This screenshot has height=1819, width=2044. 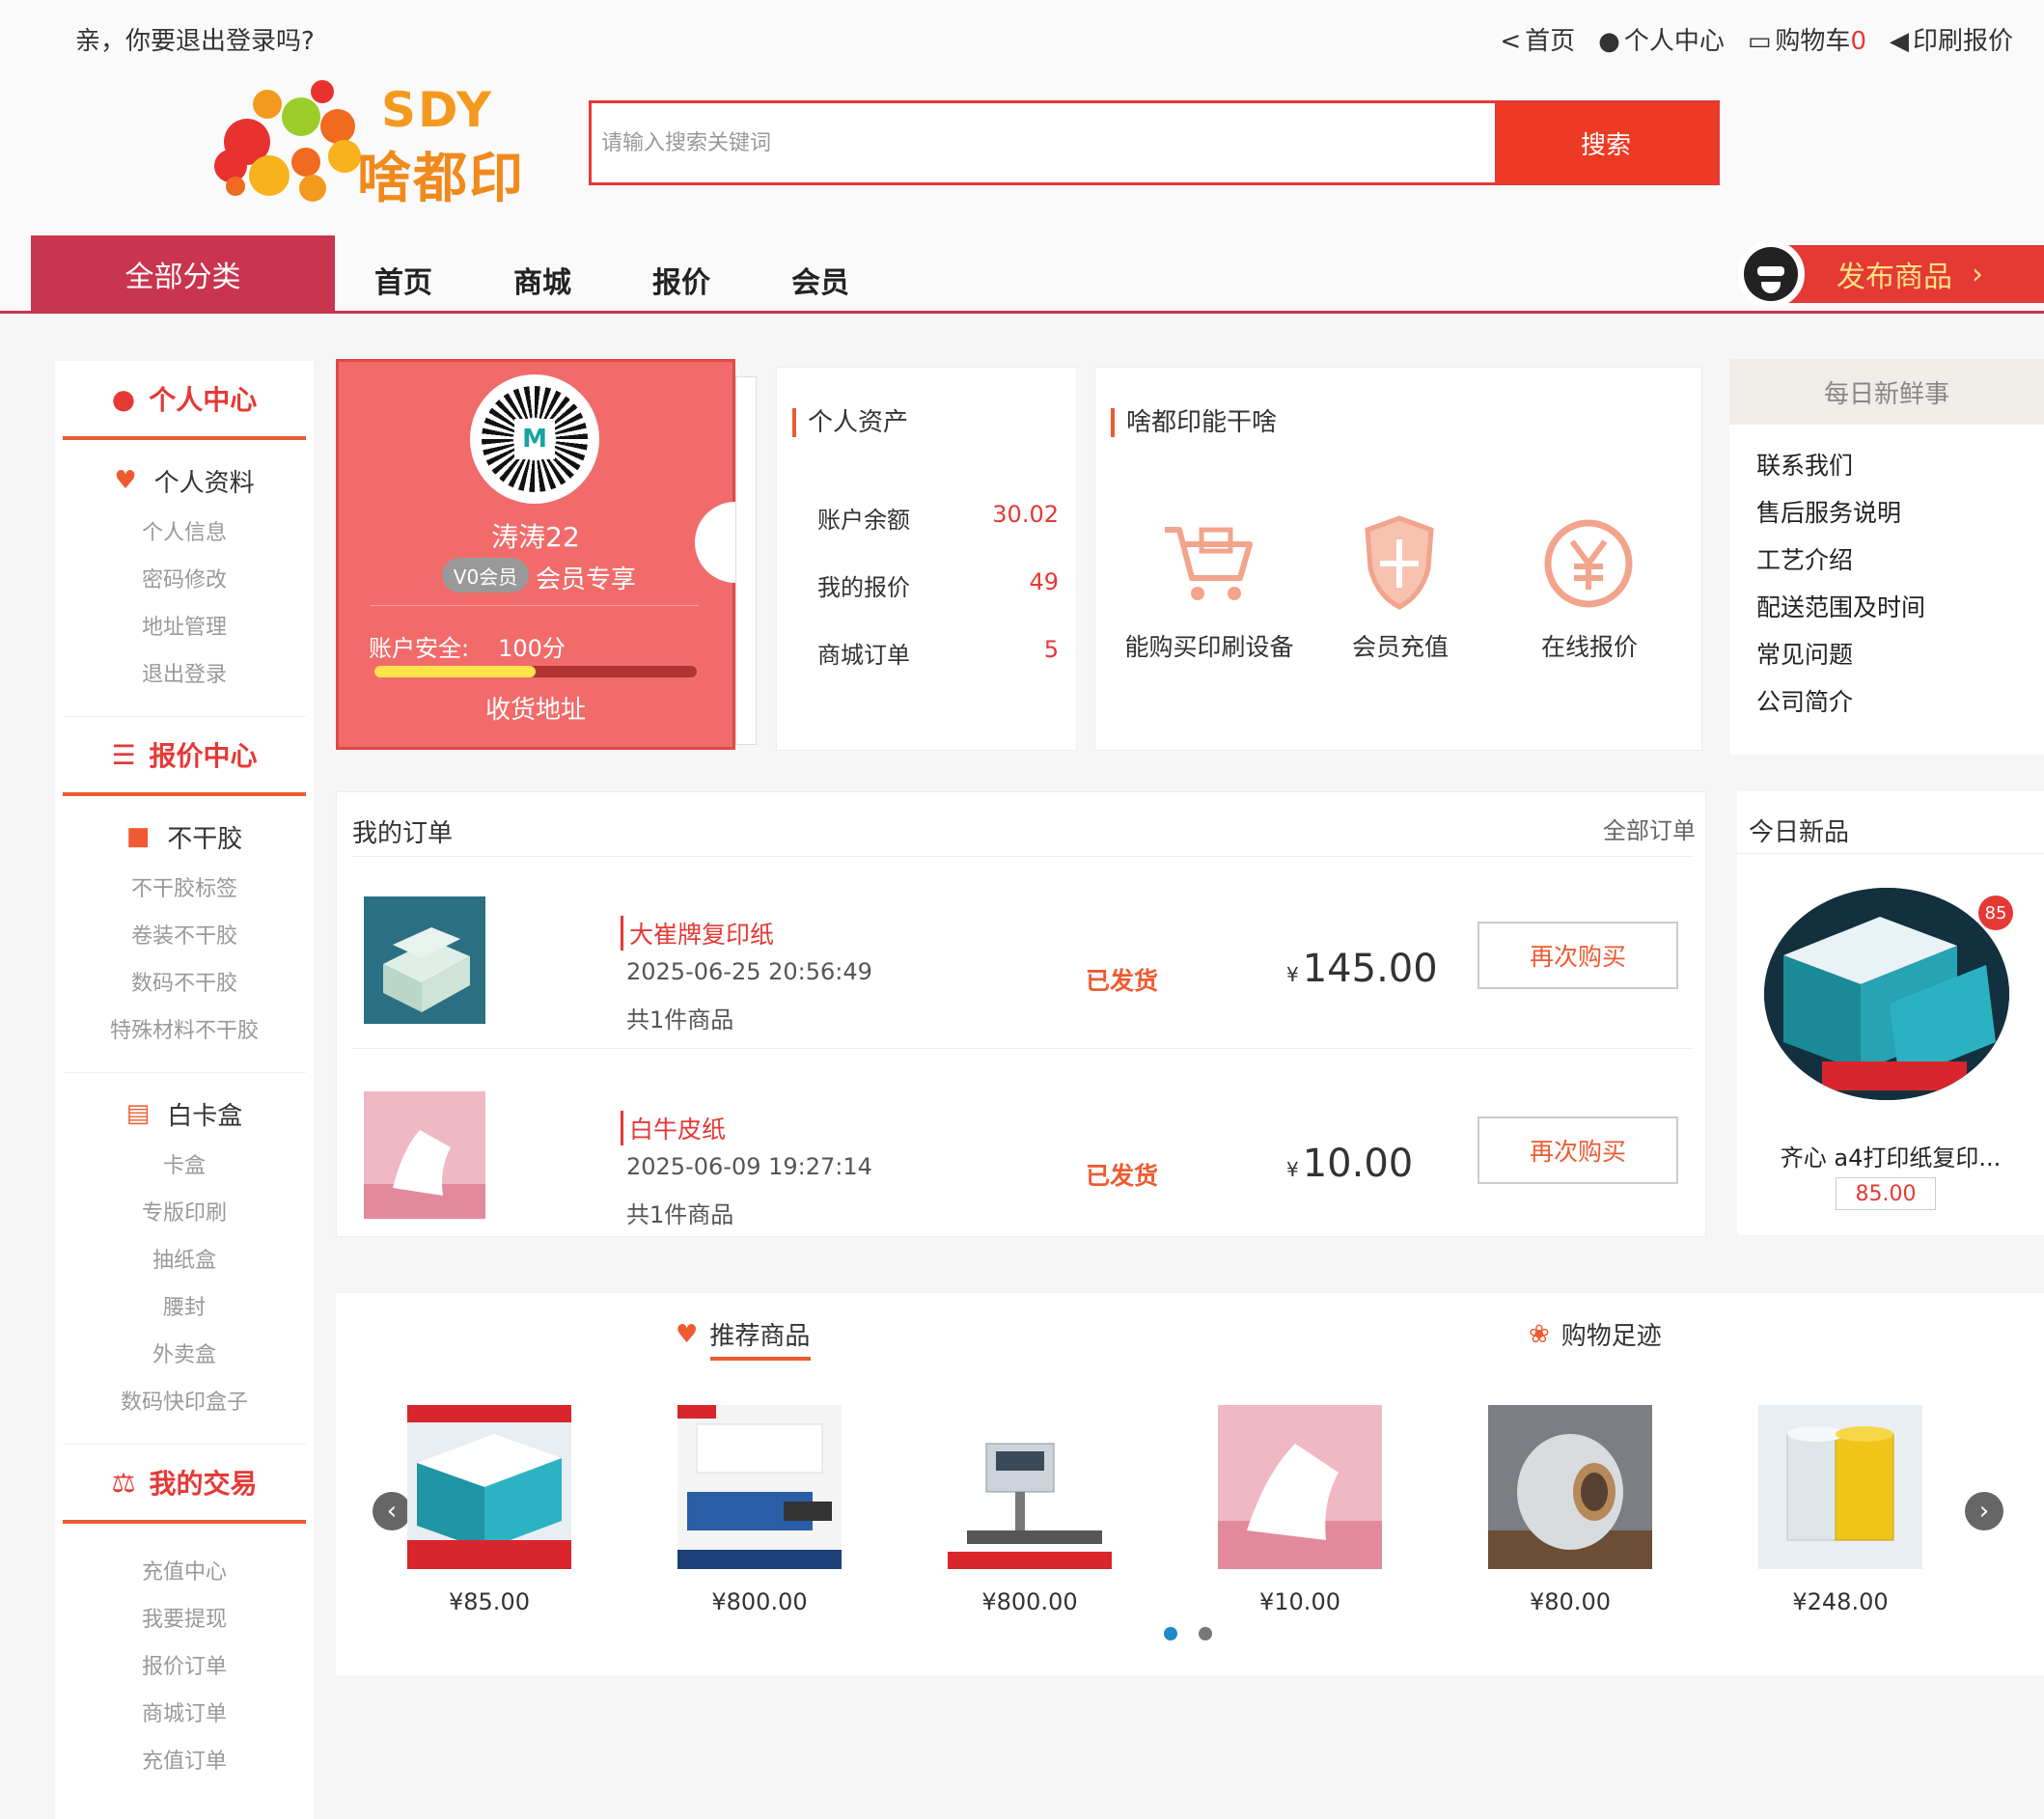 I want to click on product-card: ¥85.00, so click(x=489, y=1510).